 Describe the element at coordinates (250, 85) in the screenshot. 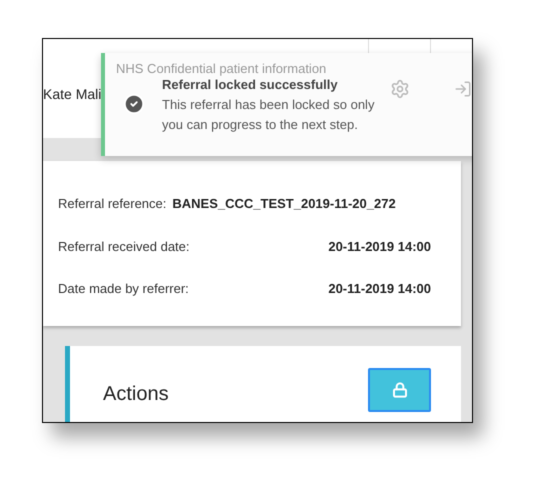

I see `toast-title: Referral locked successfully` at that location.